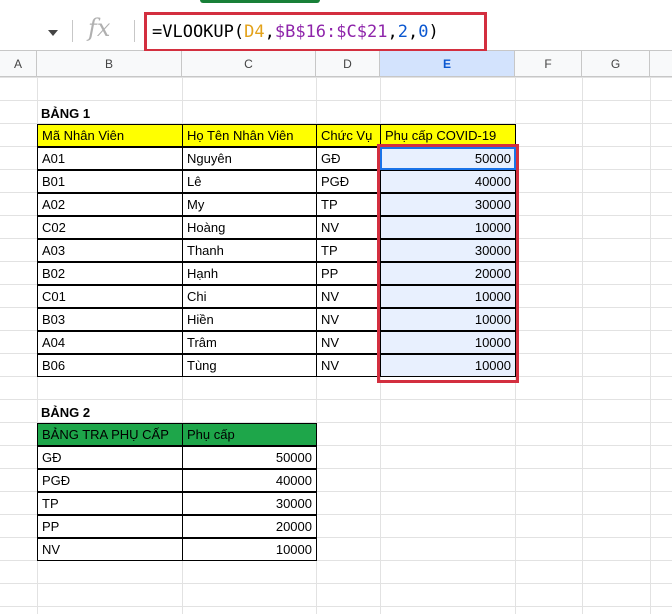 The height and width of the screenshot is (614, 672). What do you see at coordinates (110, 503) in the screenshot?
I see `table2-cell: TP` at bounding box center [110, 503].